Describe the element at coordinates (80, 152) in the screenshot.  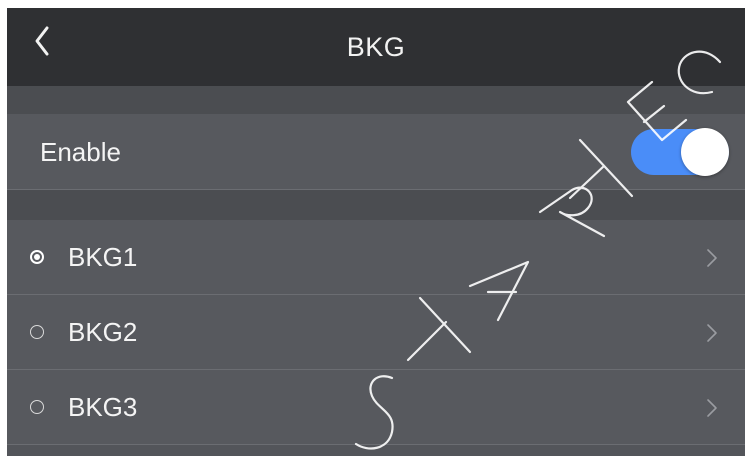
I see `enable-label: Enable` at that location.